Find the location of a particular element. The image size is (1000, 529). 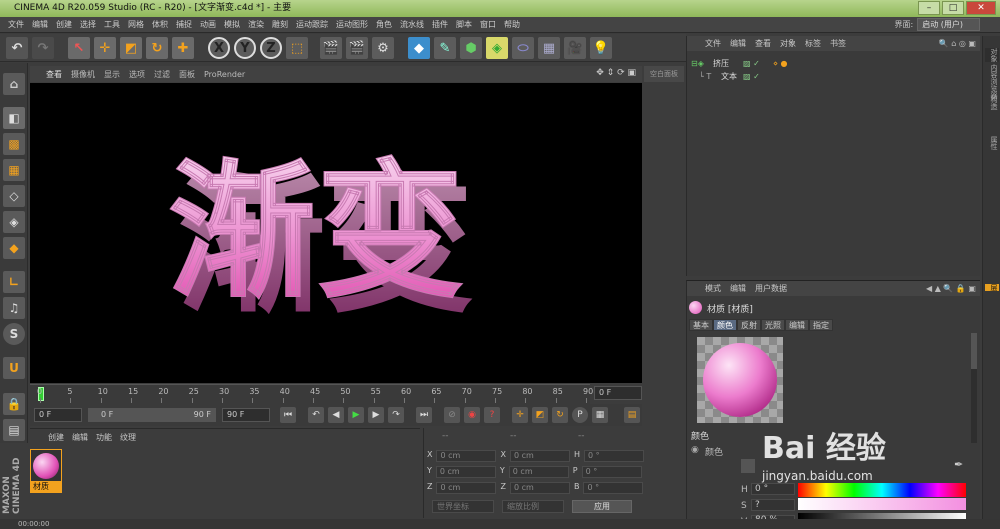

size-x-field: 0 cm is located at coordinates (539, 456).